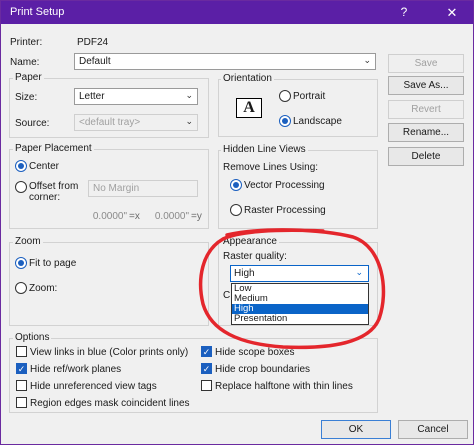 This screenshot has height=446, width=474. I want to click on red-circle-annotation, so click(292, 289).